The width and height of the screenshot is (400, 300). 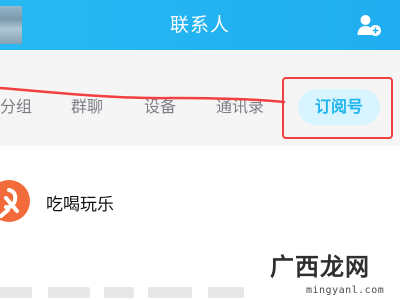 I want to click on tab-subscriptions: 订阅号, so click(x=339, y=107).